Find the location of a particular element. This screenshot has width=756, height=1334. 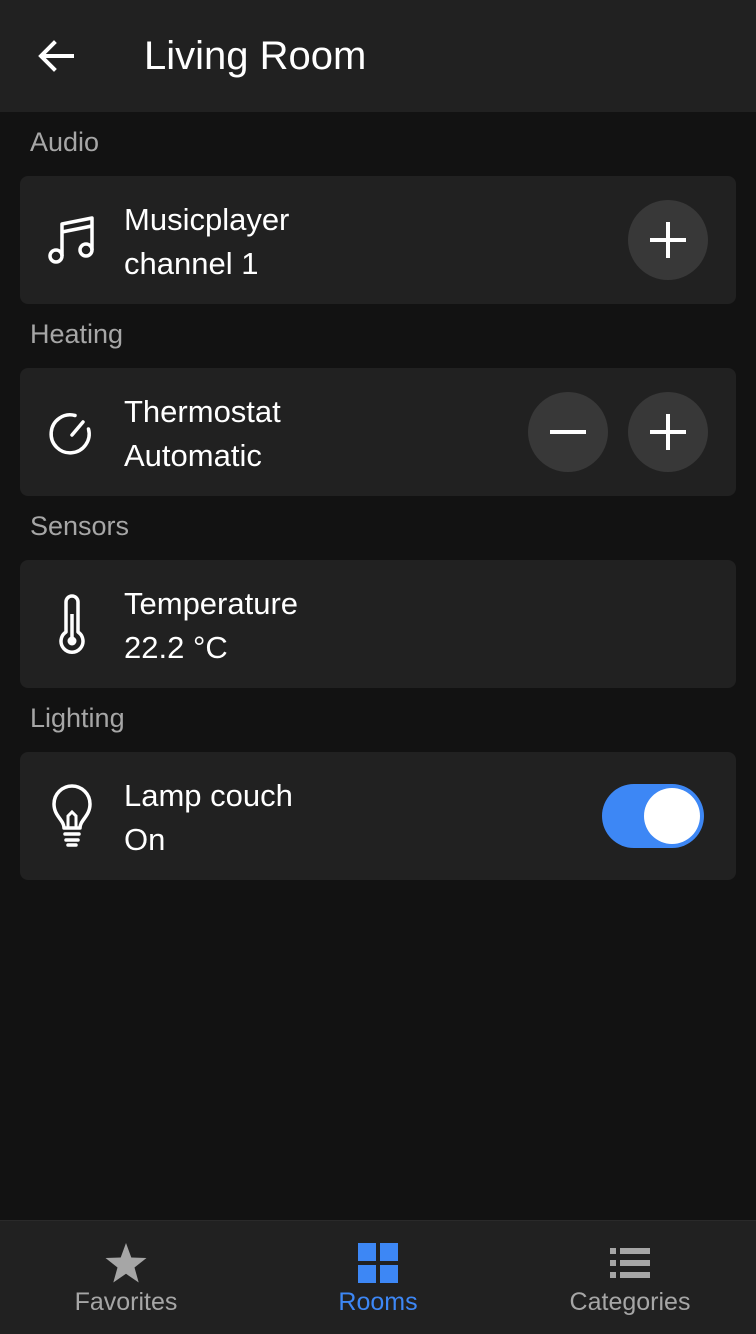

decrease-button is located at coordinates (568, 432).